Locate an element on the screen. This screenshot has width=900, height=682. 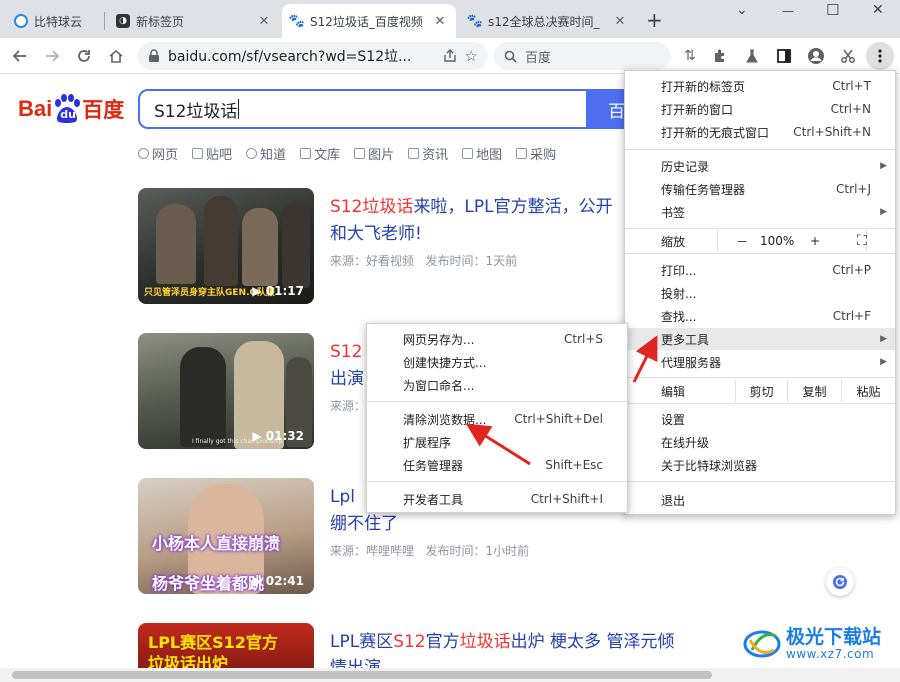
annotation-arrows is located at coordinates (561, 400).